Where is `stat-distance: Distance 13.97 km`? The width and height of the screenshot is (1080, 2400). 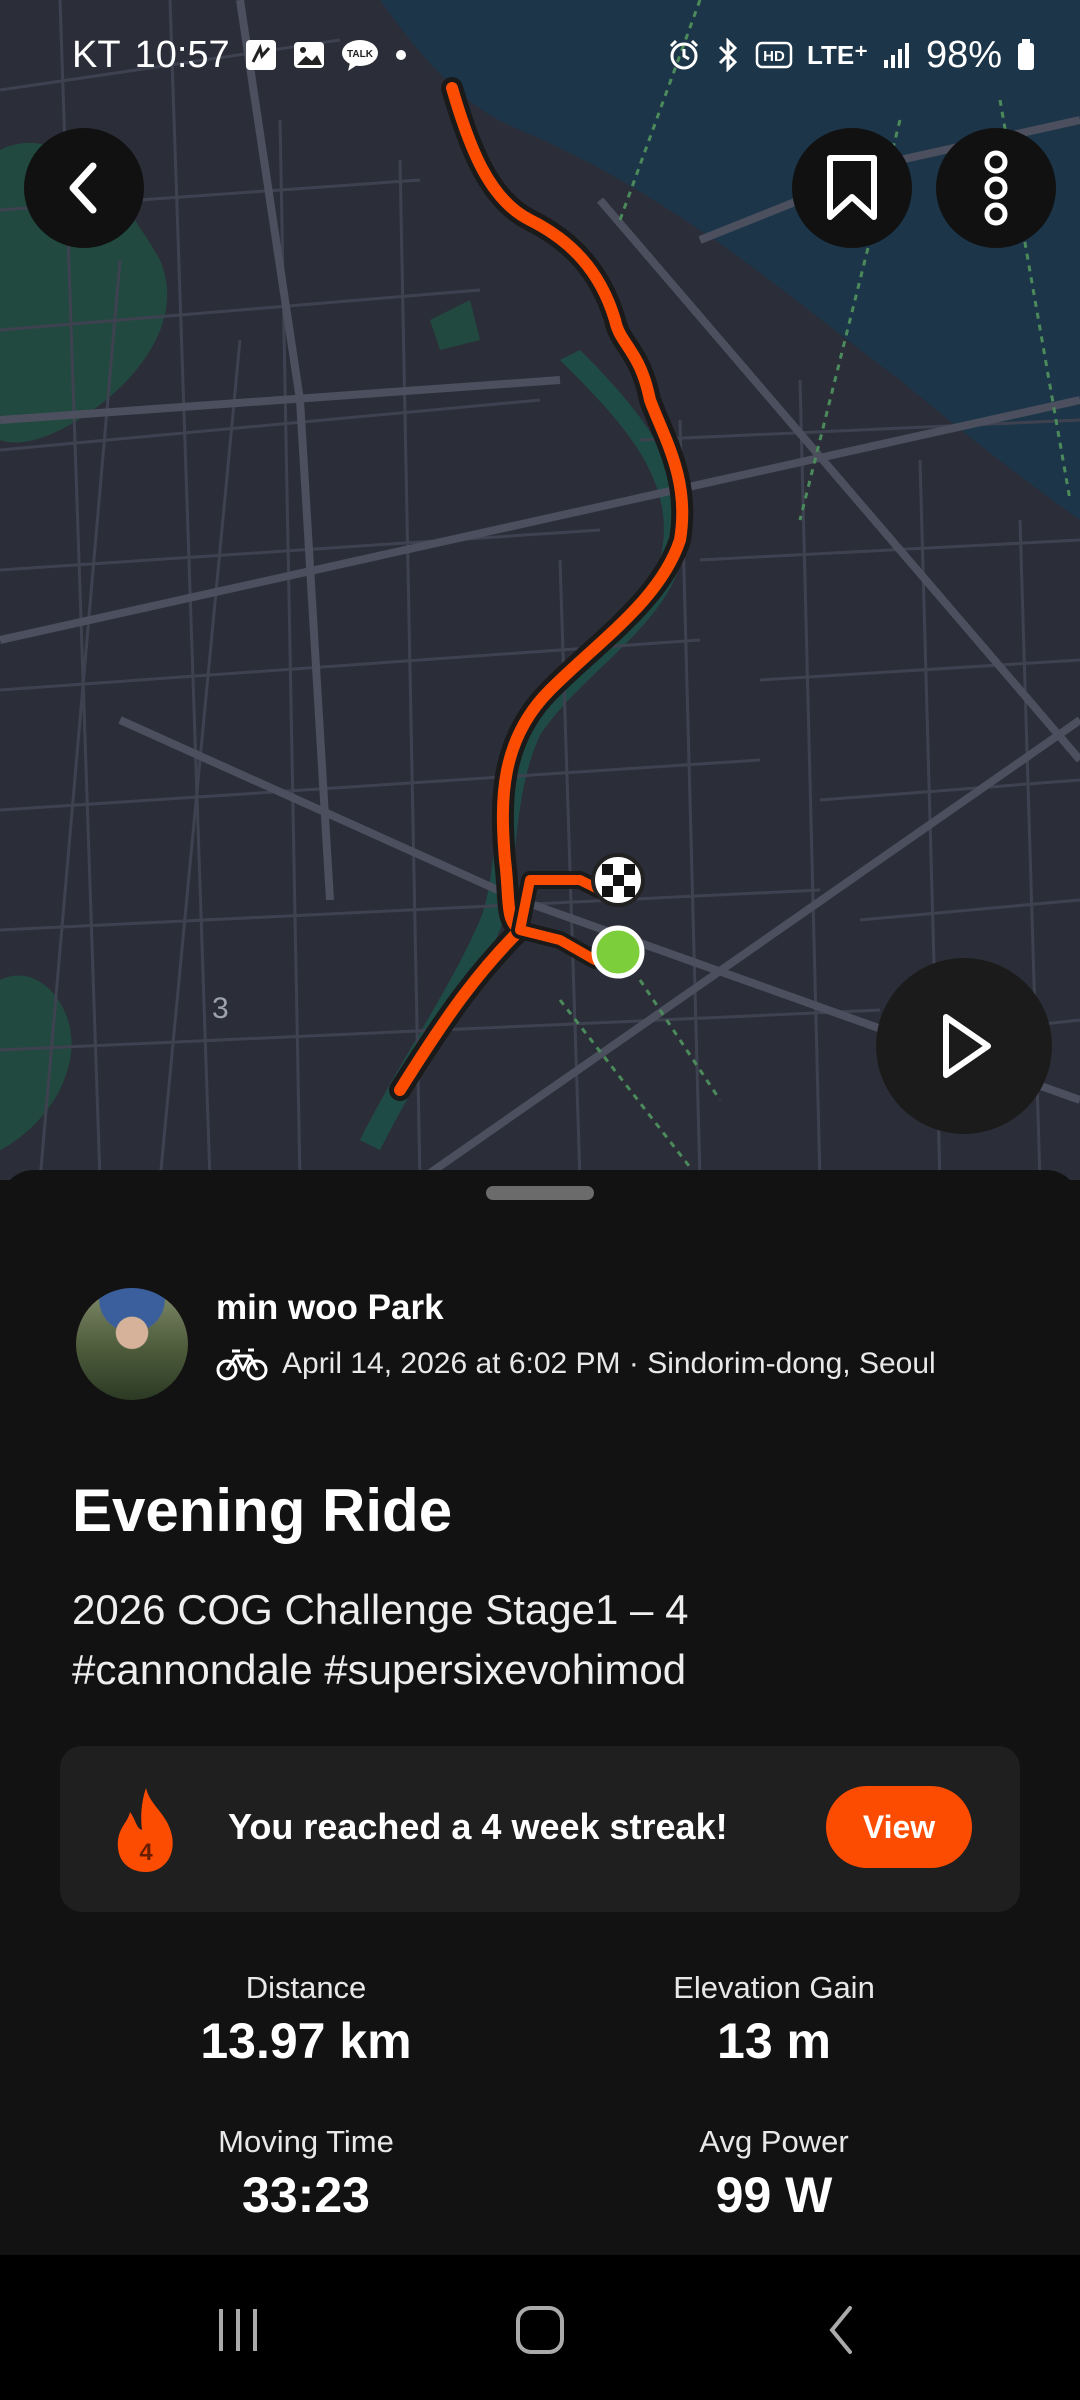 stat-distance: Distance 13.97 km is located at coordinates (306, 2020).